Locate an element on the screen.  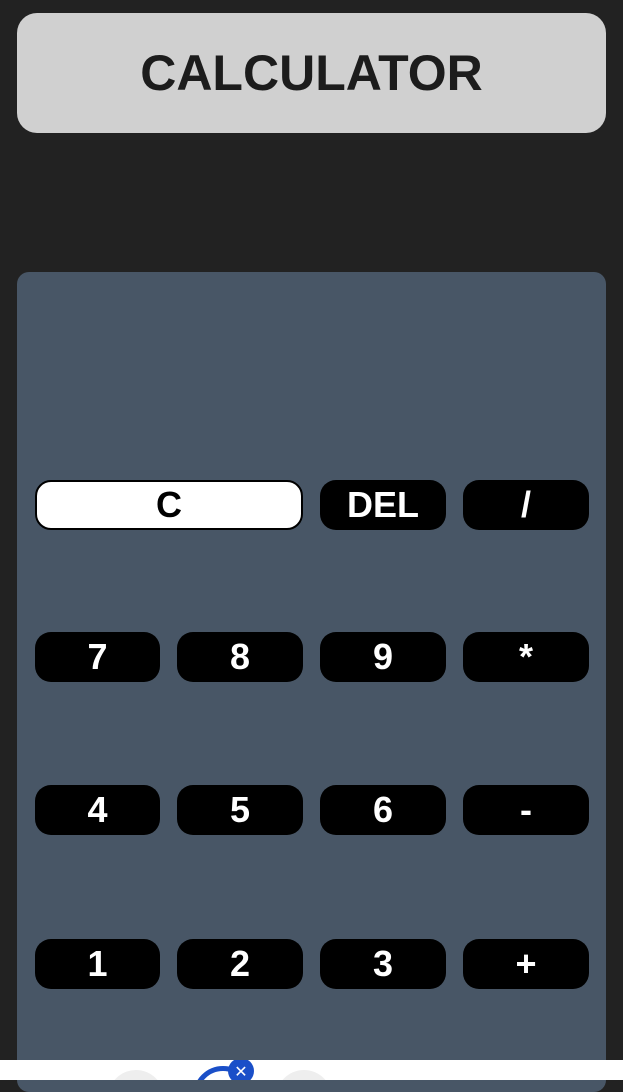
close-icon: ✕ is located at coordinates (241, 1070).